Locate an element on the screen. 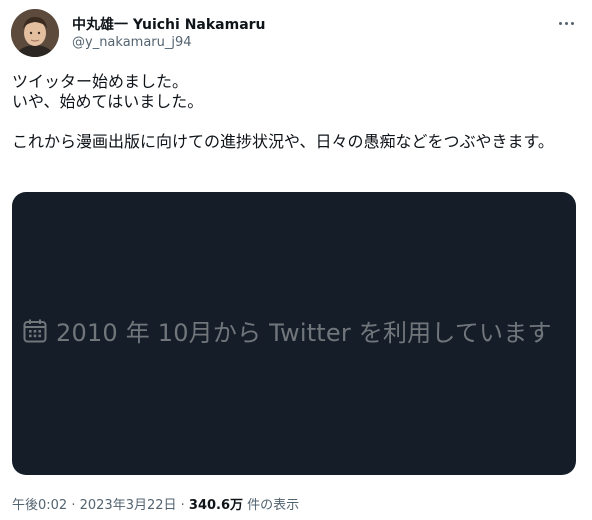  tweet-line is located at coordinates (292, 122).